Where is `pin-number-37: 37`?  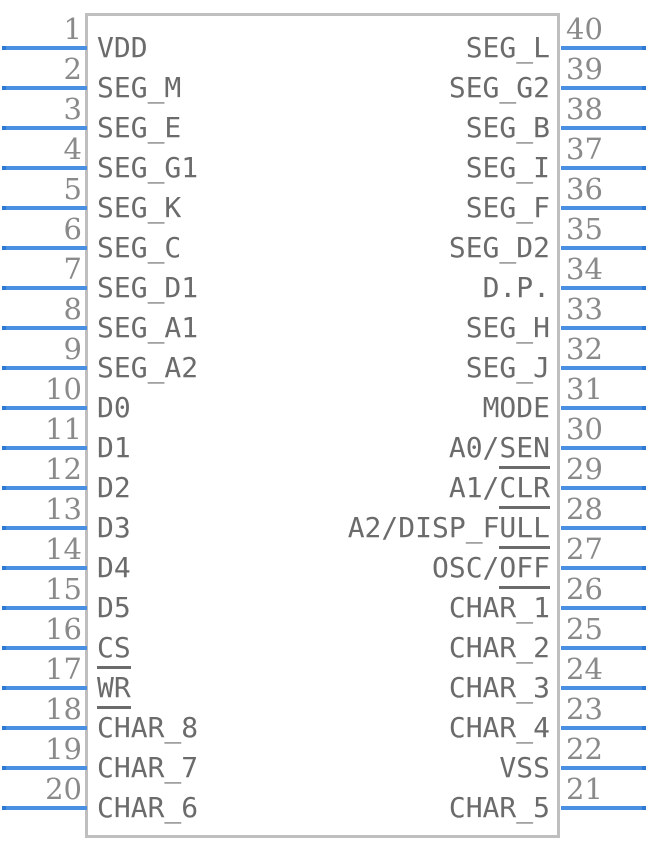 pin-number-37: 37 is located at coordinates (584, 149).